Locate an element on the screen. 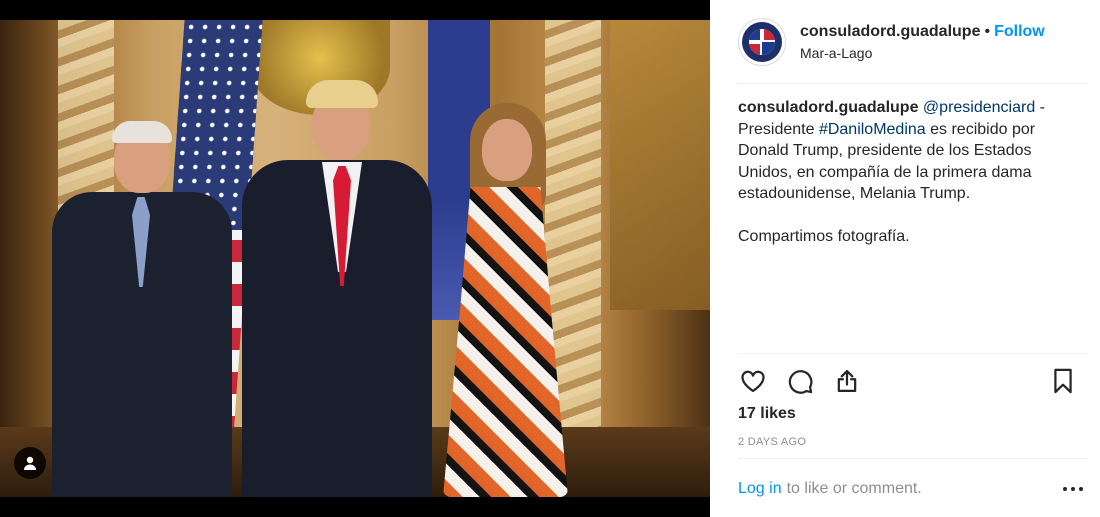  caption-username: consuladord.guadalupe is located at coordinates (828, 107).